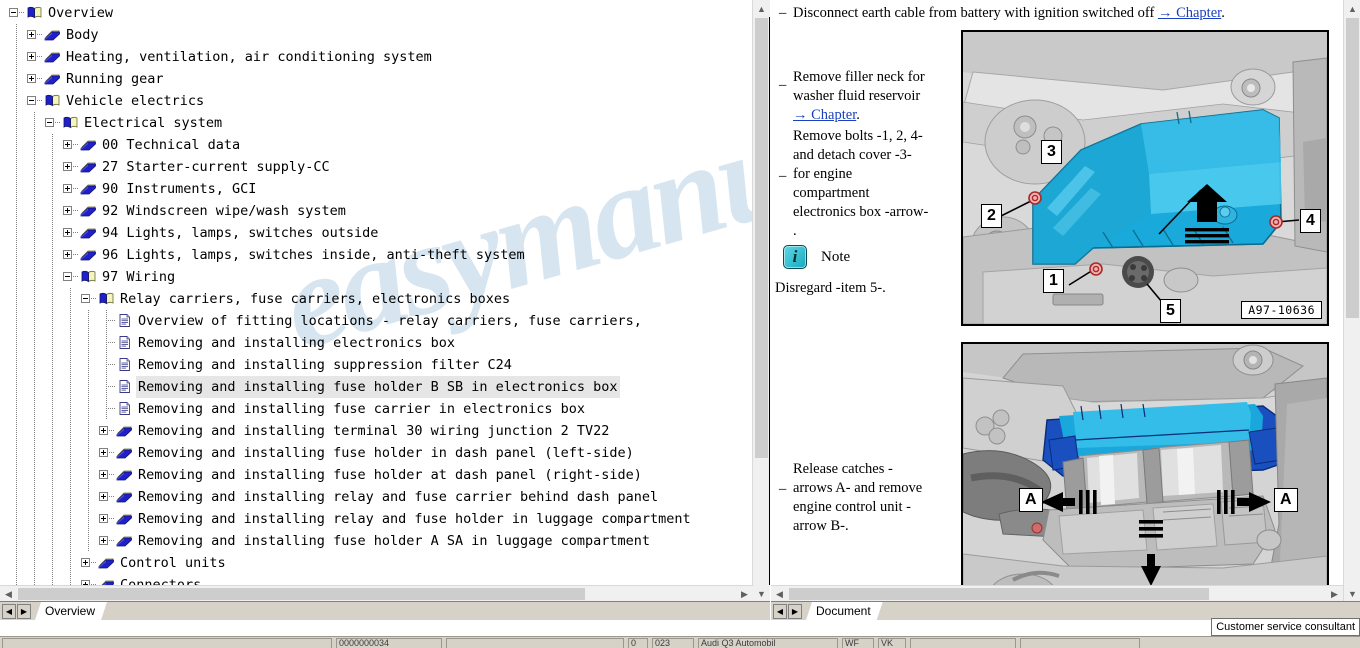 The height and width of the screenshot is (648, 1360). Describe the element at coordinates (761, 238) in the screenshot. I see `tree-vscroll-thumb` at that location.